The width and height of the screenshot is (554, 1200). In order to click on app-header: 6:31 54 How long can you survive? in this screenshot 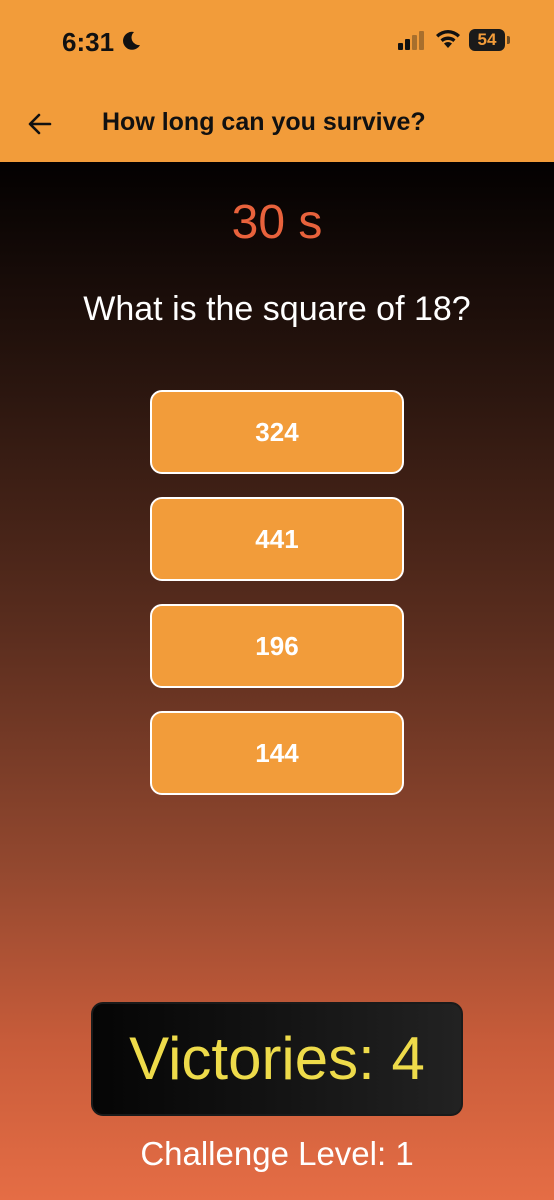, I will do `click(277, 81)`.